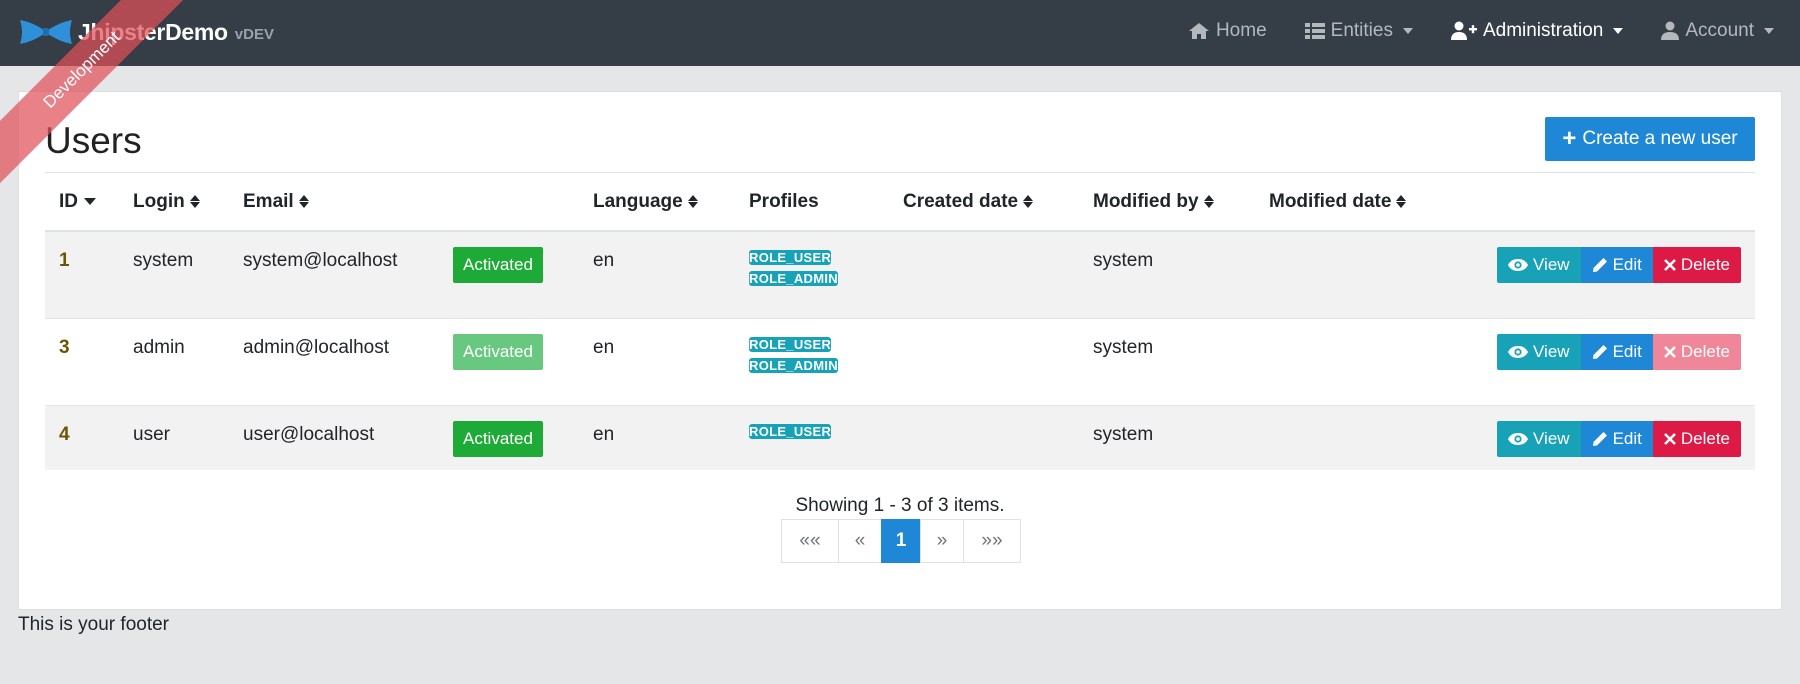  Describe the element at coordinates (93, 140) in the screenshot. I see `page-title: Users` at that location.